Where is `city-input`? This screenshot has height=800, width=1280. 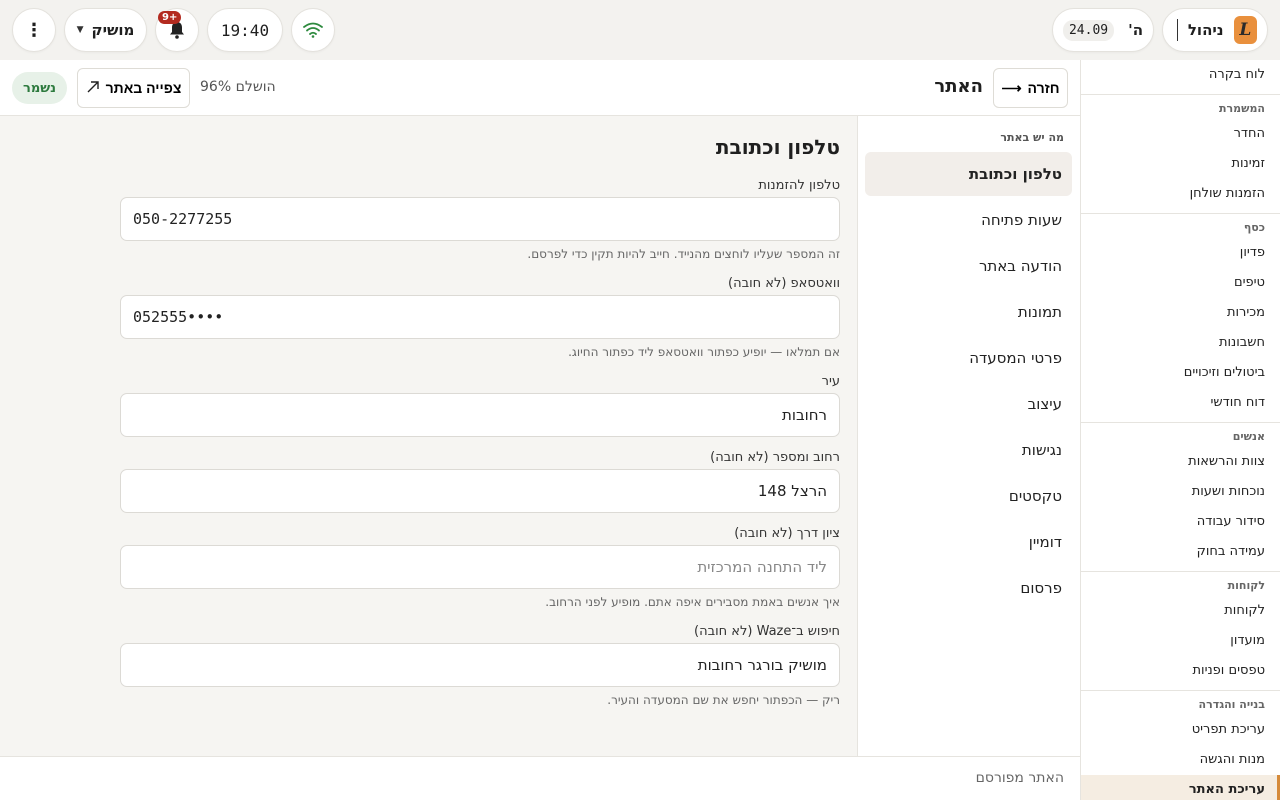
city-input is located at coordinates (480, 415).